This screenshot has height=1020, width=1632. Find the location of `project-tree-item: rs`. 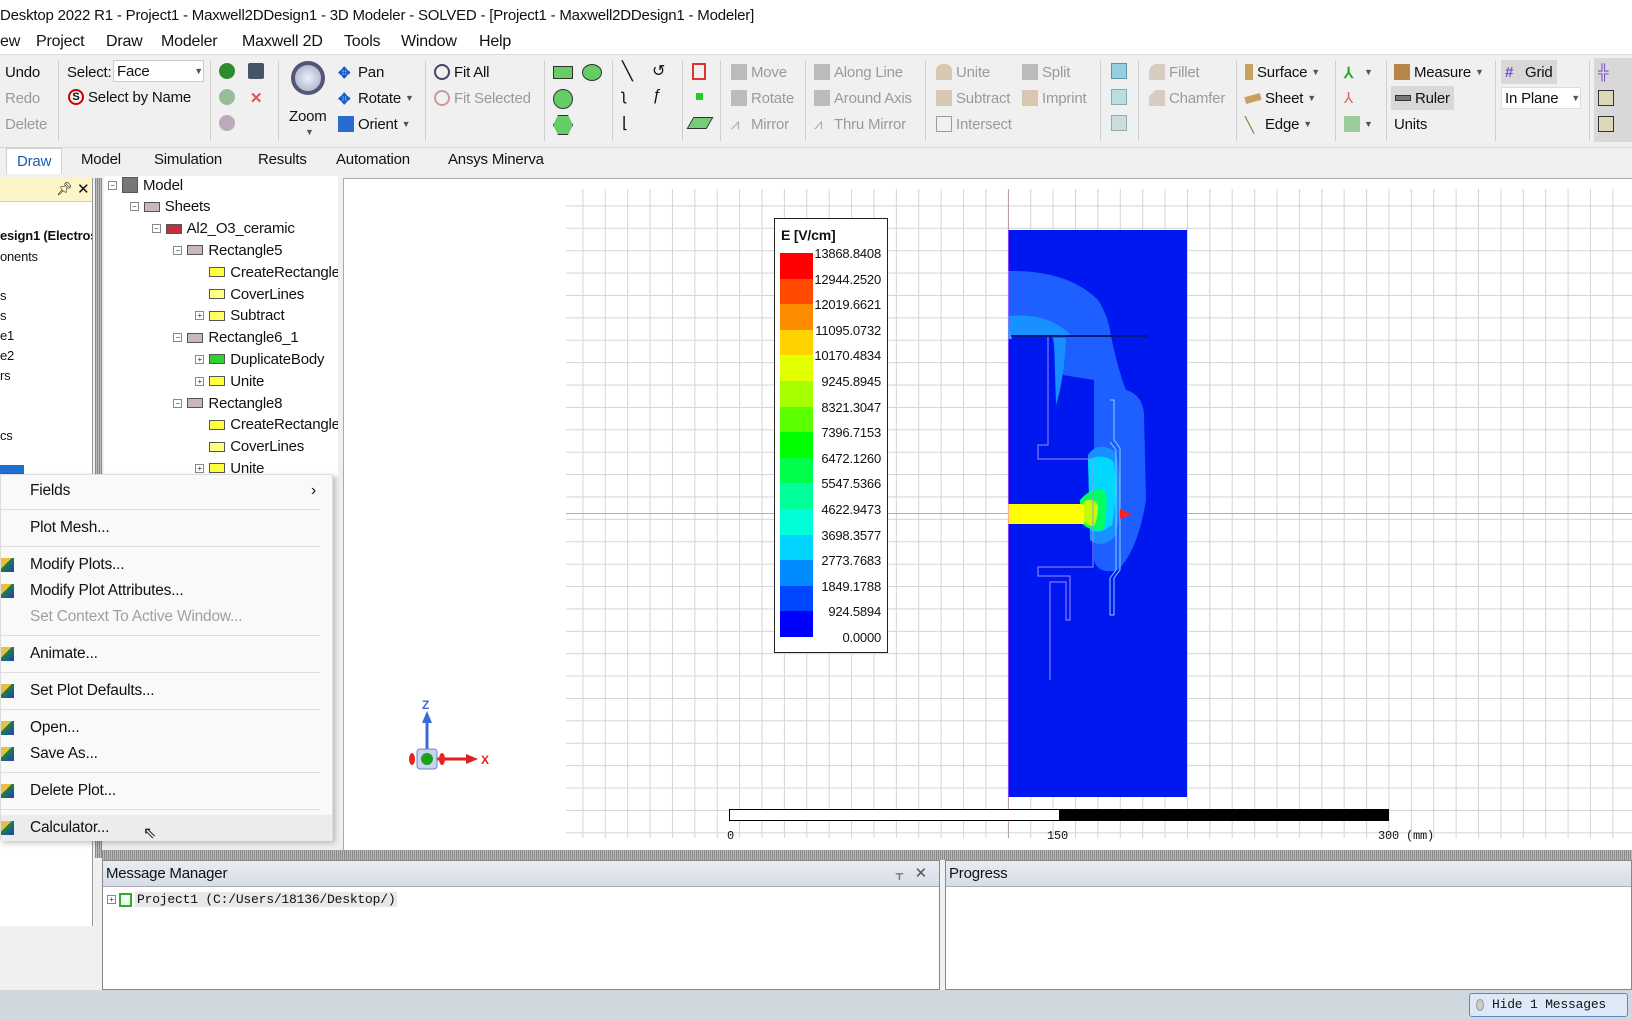

project-tree-item: rs is located at coordinates (5, 375).